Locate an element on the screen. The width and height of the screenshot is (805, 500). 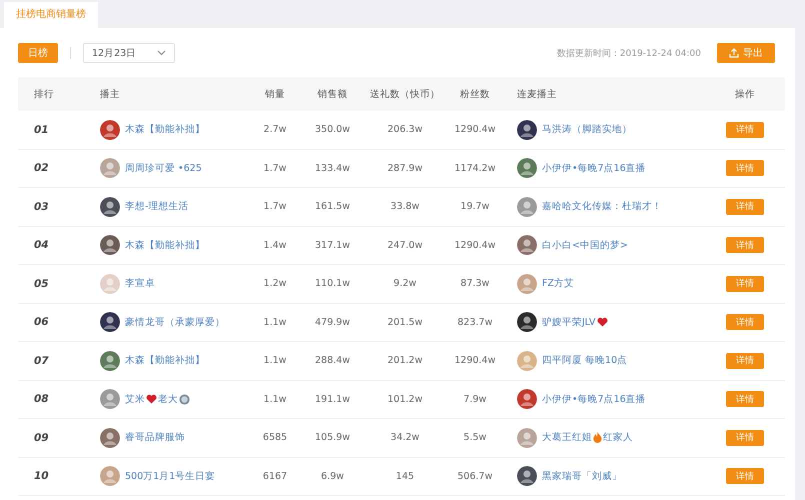
column-header: 操作 is located at coordinates (745, 94).